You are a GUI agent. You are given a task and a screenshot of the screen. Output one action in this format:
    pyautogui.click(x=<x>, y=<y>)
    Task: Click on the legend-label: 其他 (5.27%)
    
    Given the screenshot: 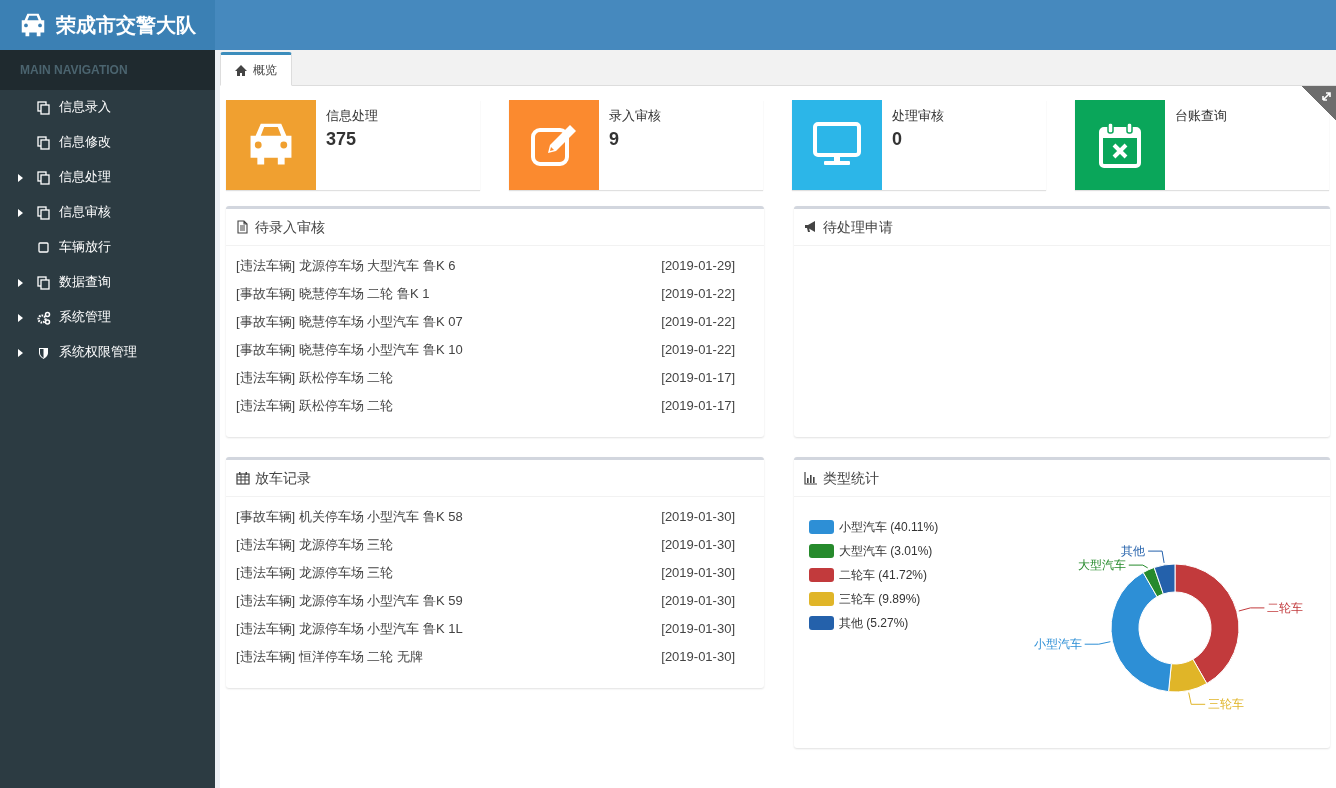 What is the action you would take?
    pyautogui.click(x=874, y=623)
    